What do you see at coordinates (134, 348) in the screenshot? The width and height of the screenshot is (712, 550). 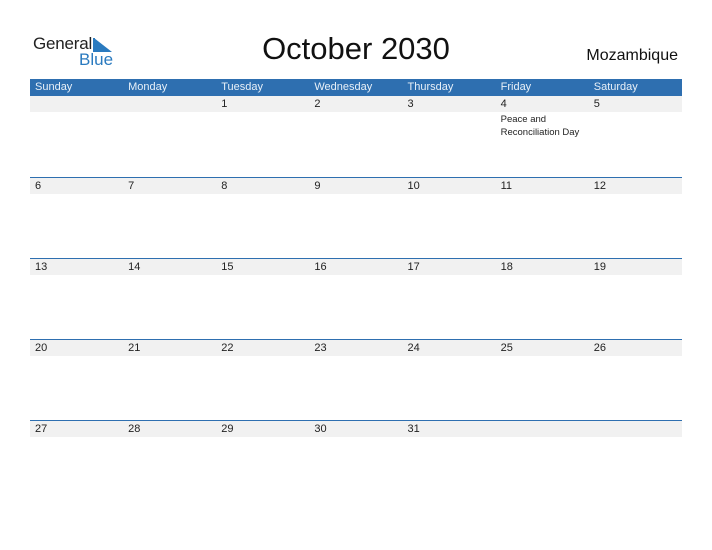 I see `day-number: 21` at bounding box center [134, 348].